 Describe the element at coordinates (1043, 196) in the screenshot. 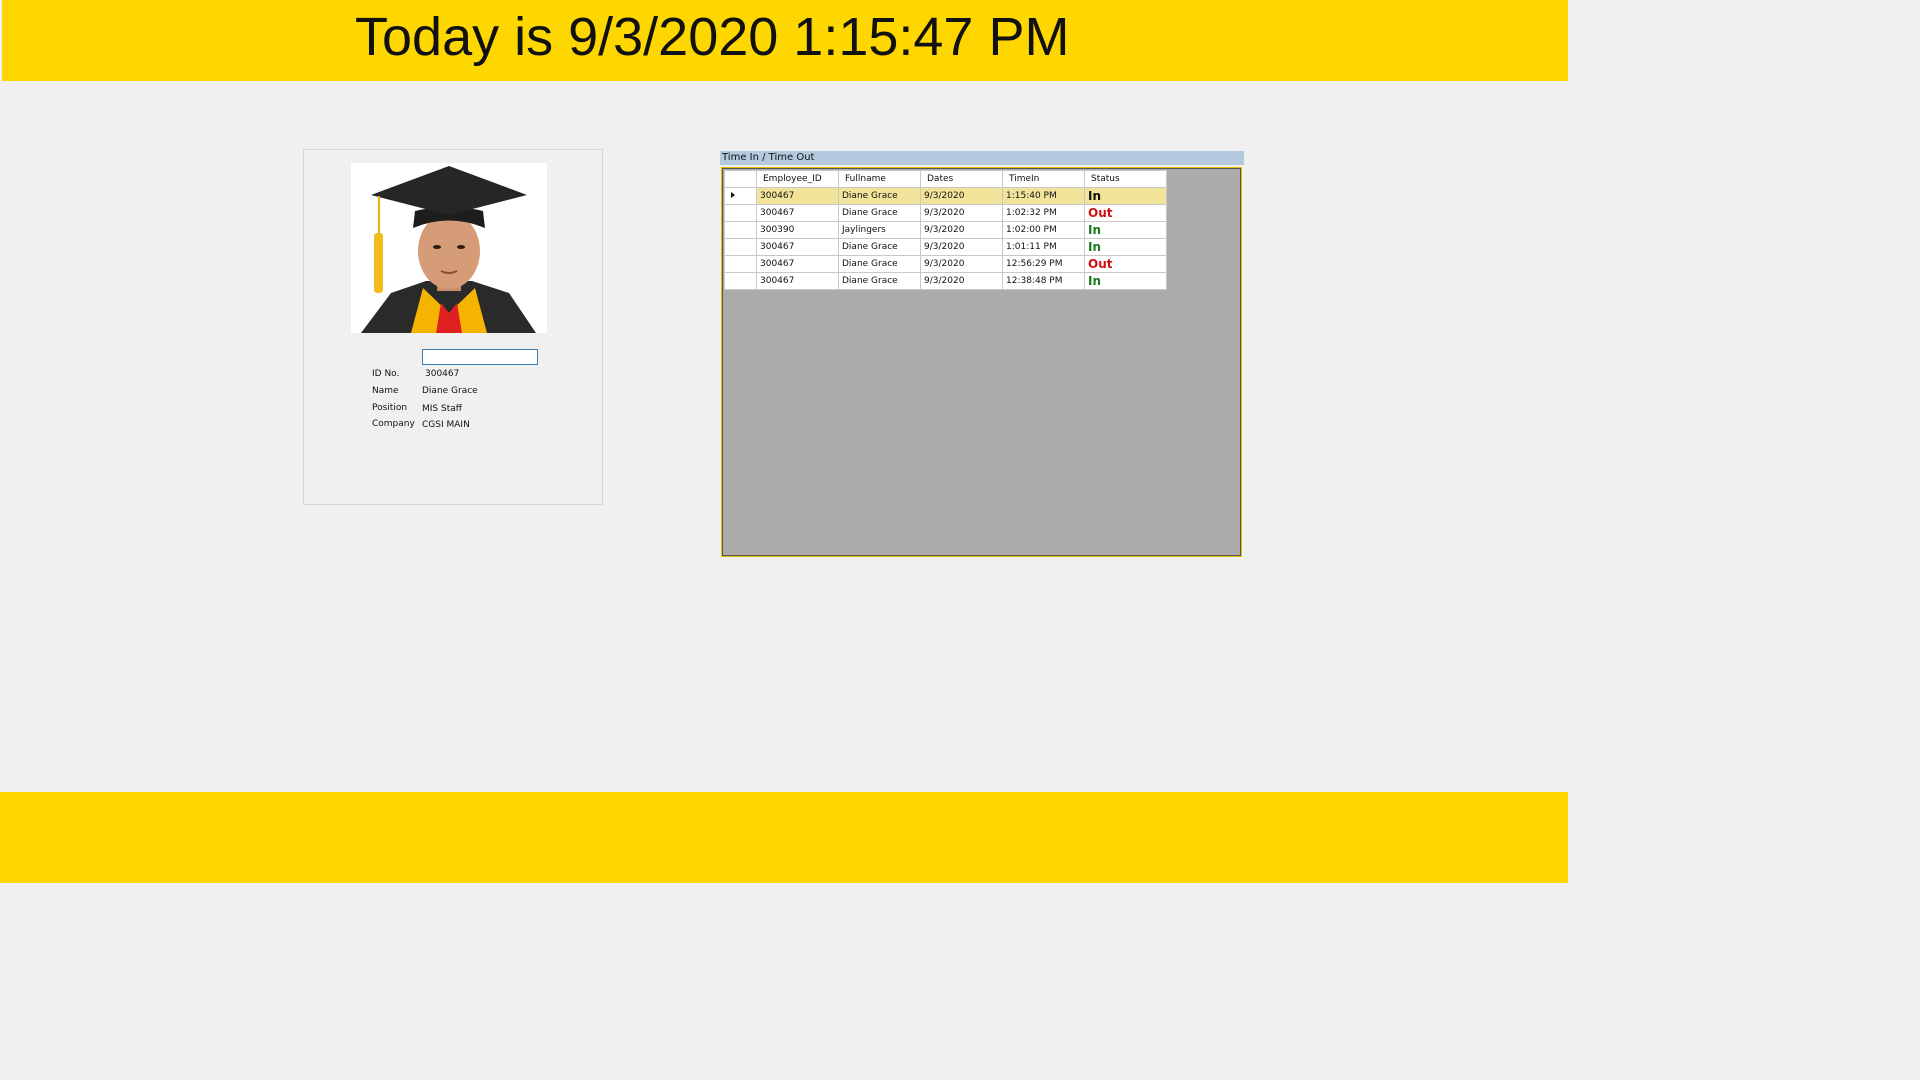

I see `cell-time-in: 1:15:40 PM` at that location.